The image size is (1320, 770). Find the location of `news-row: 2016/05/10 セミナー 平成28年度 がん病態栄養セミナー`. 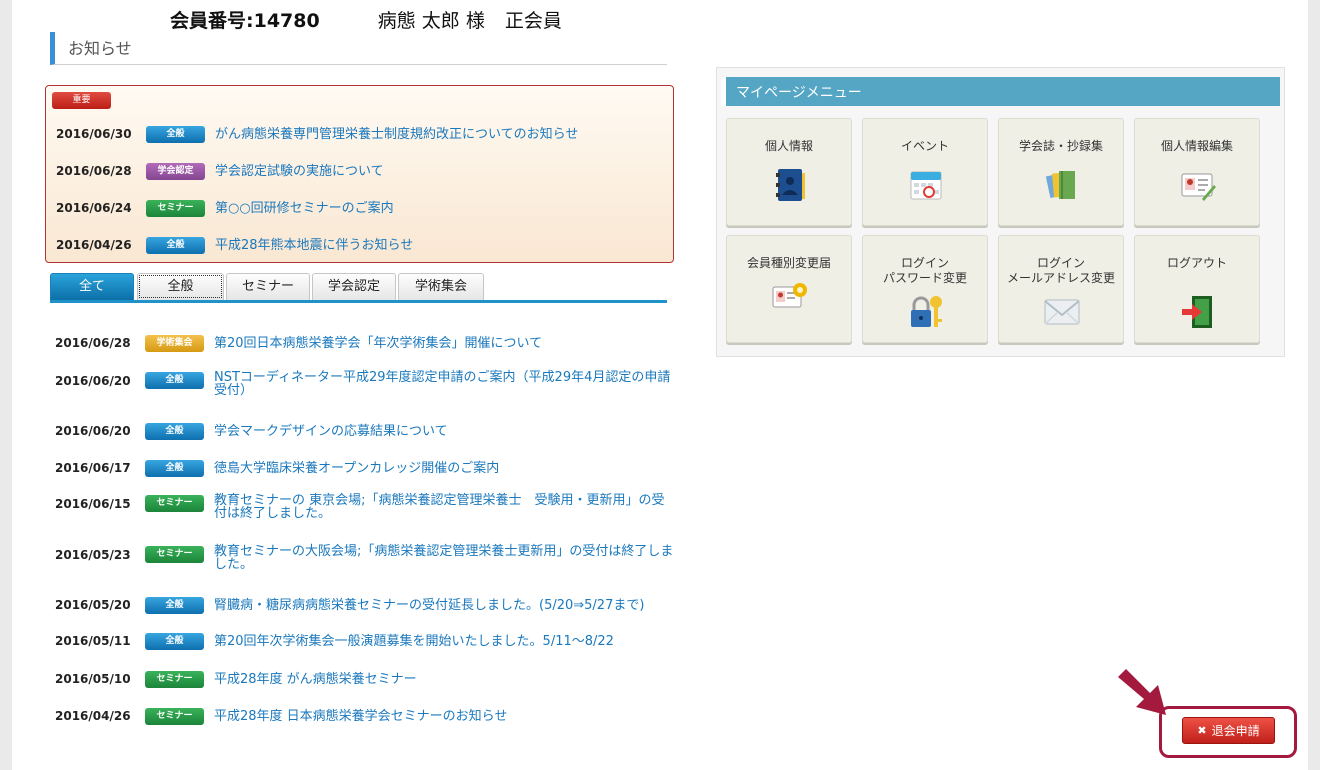

news-row: 2016/05/10 セミナー 平成28年度 がん病態栄養セミナー is located at coordinates (236, 679).